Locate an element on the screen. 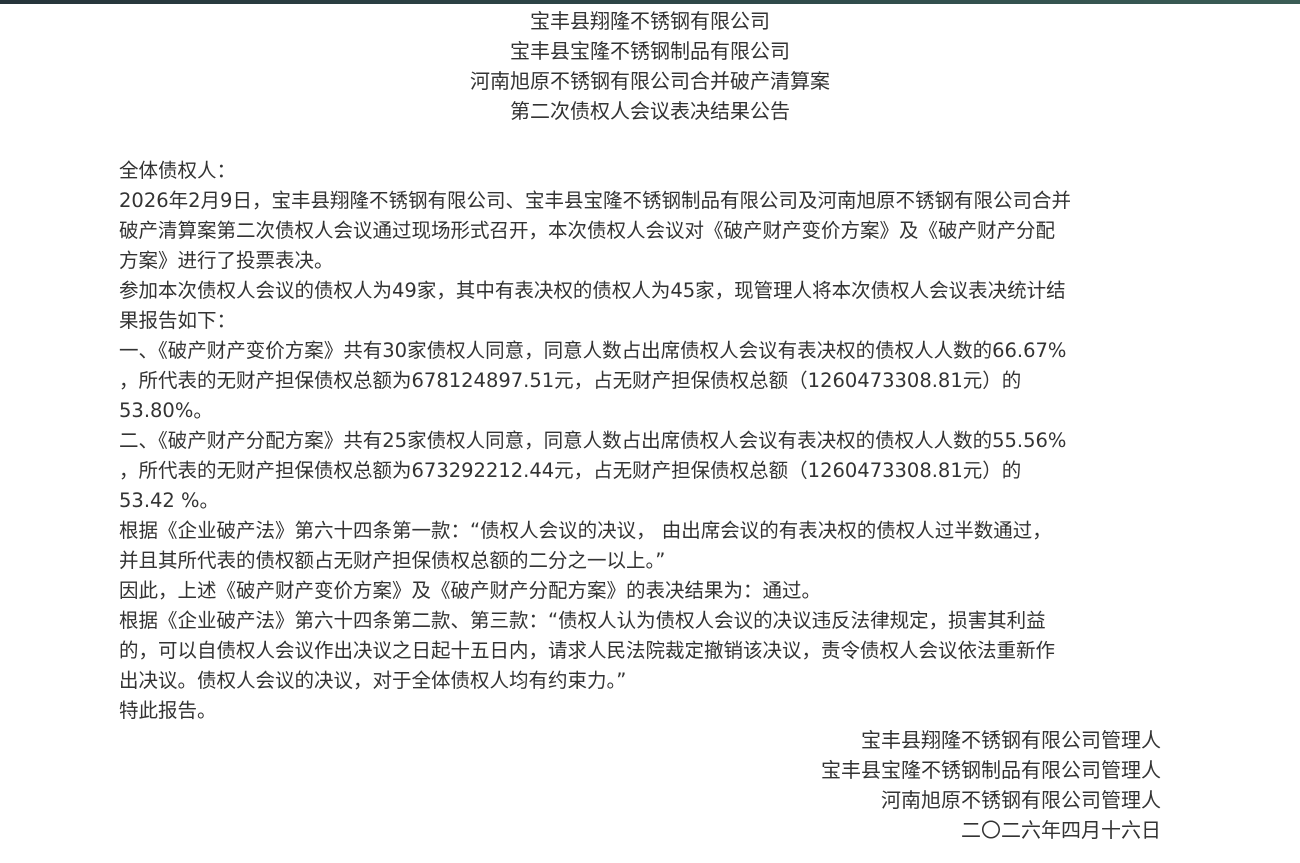 This screenshot has height=863, width=1300. title-line-company-1: 宝丰县翔隆不锈钢有限公司 is located at coordinates (650, 21).